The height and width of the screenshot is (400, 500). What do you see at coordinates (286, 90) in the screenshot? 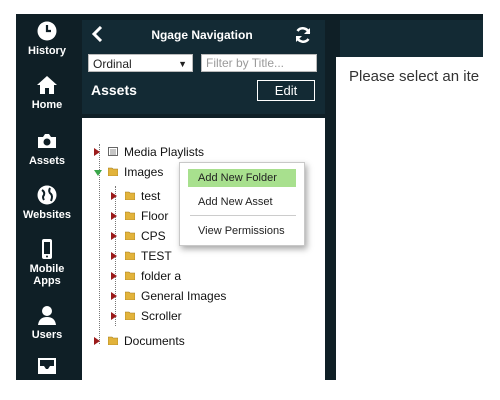
I see `edit-button: Edit` at bounding box center [286, 90].